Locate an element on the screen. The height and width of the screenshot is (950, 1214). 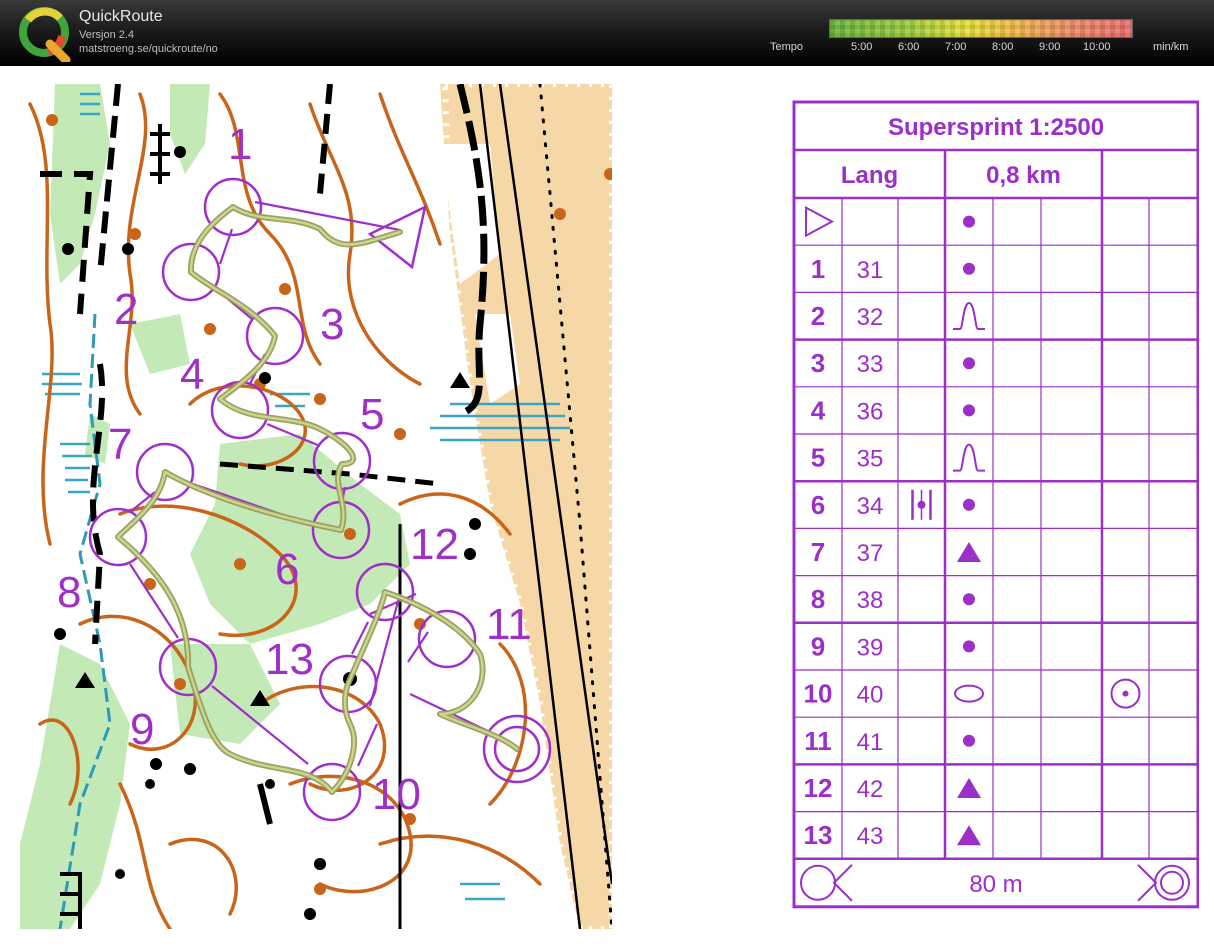
control-code: 32 is located at coordinates (870, 317).